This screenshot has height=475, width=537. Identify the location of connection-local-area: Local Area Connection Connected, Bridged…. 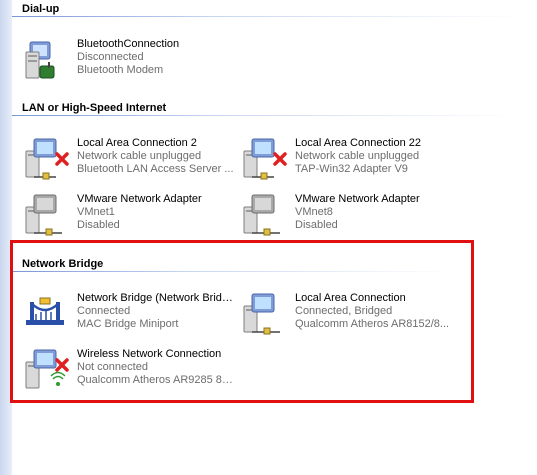
(347, 314).